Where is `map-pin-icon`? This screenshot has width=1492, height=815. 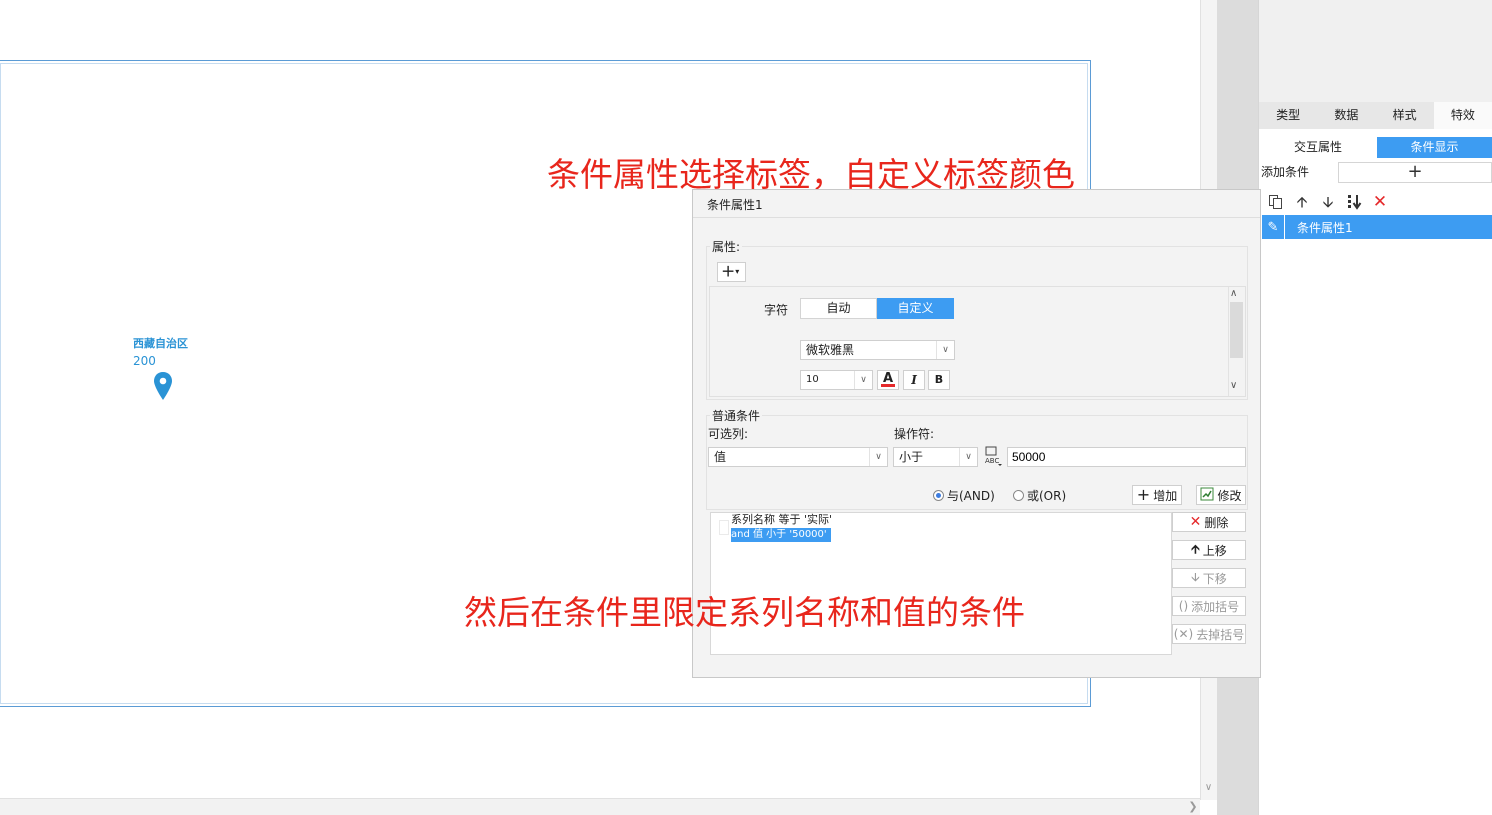 map-pin-icon is located at coordinates (163, 386).